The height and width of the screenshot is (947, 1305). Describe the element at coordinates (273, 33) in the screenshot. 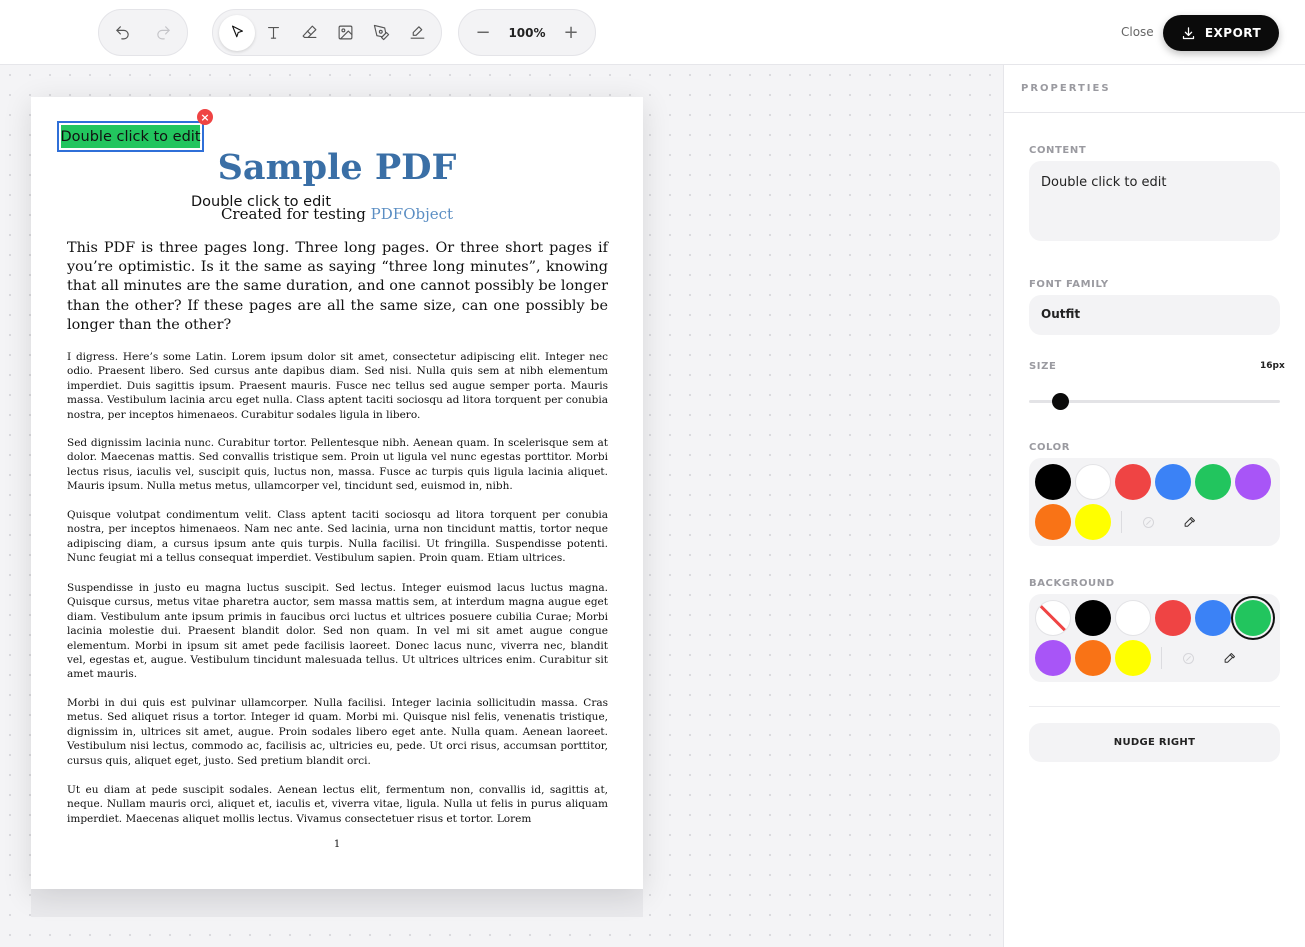

I see `text-icon` at that location.